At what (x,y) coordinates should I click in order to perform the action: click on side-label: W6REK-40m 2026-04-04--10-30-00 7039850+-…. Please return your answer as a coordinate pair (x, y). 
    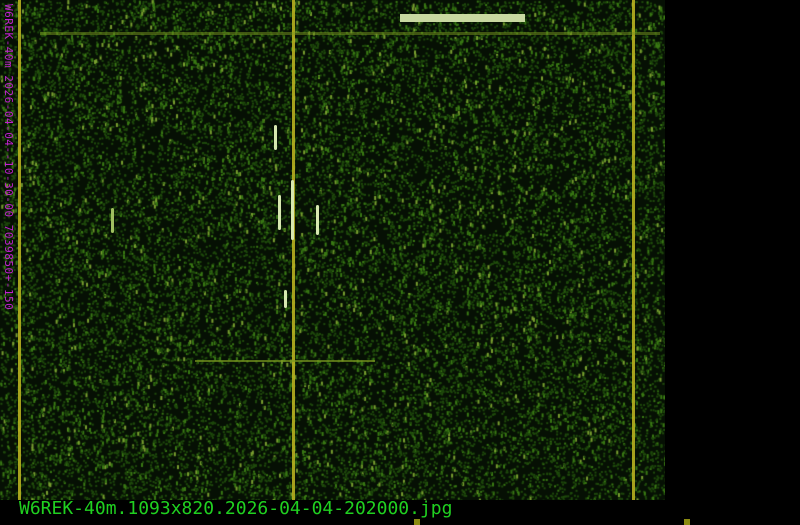
    Looking at the image, I should click on (8, 157).